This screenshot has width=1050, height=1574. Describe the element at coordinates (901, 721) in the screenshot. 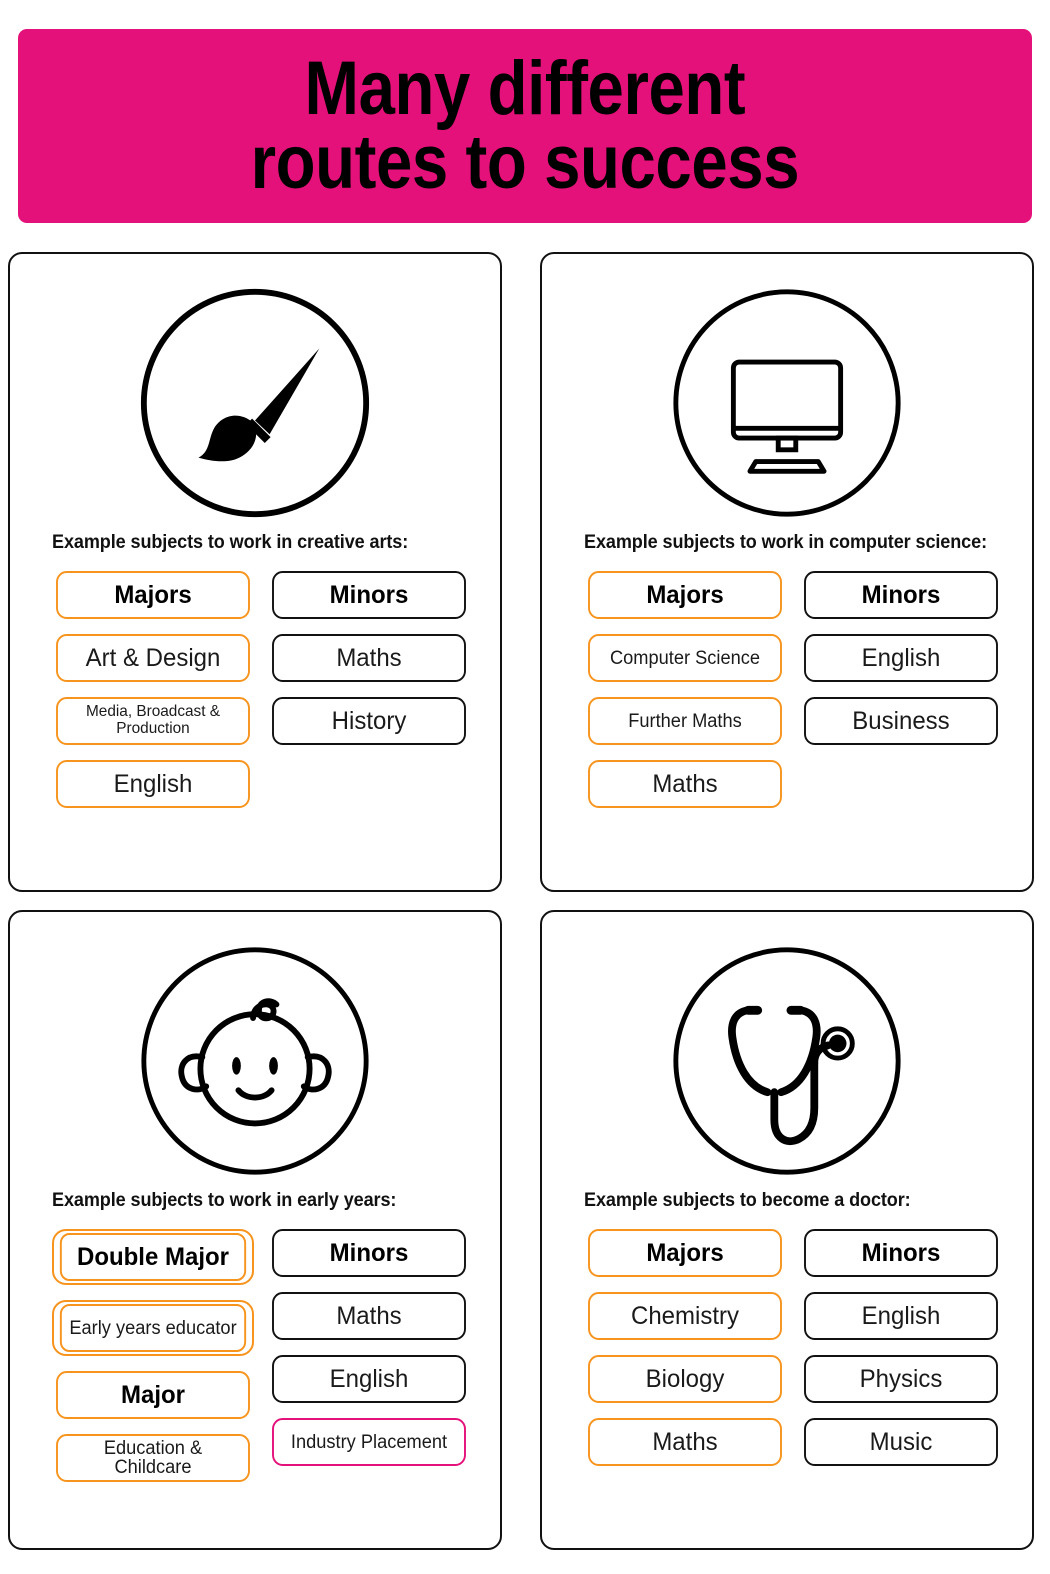

I see `minor-item: Business` at that location.